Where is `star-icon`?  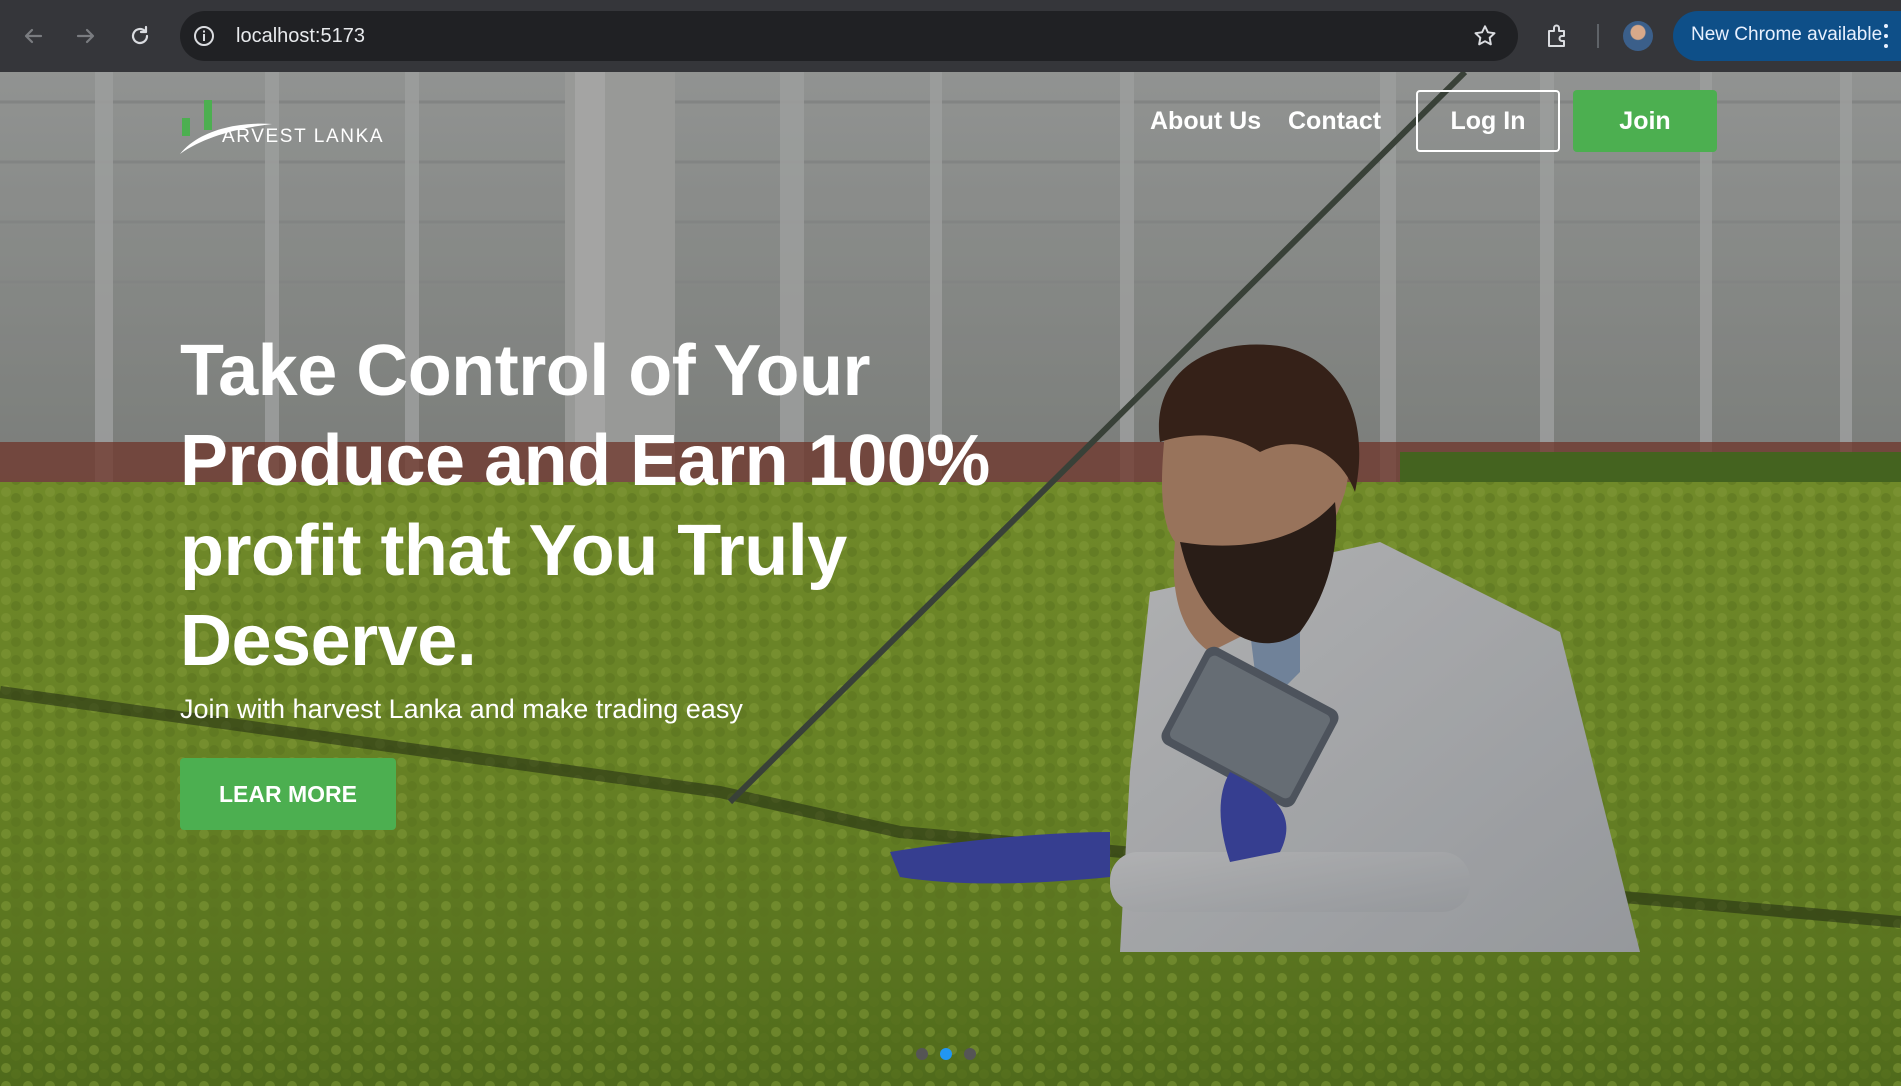
star-icon is located at coordinates (1485, 36).